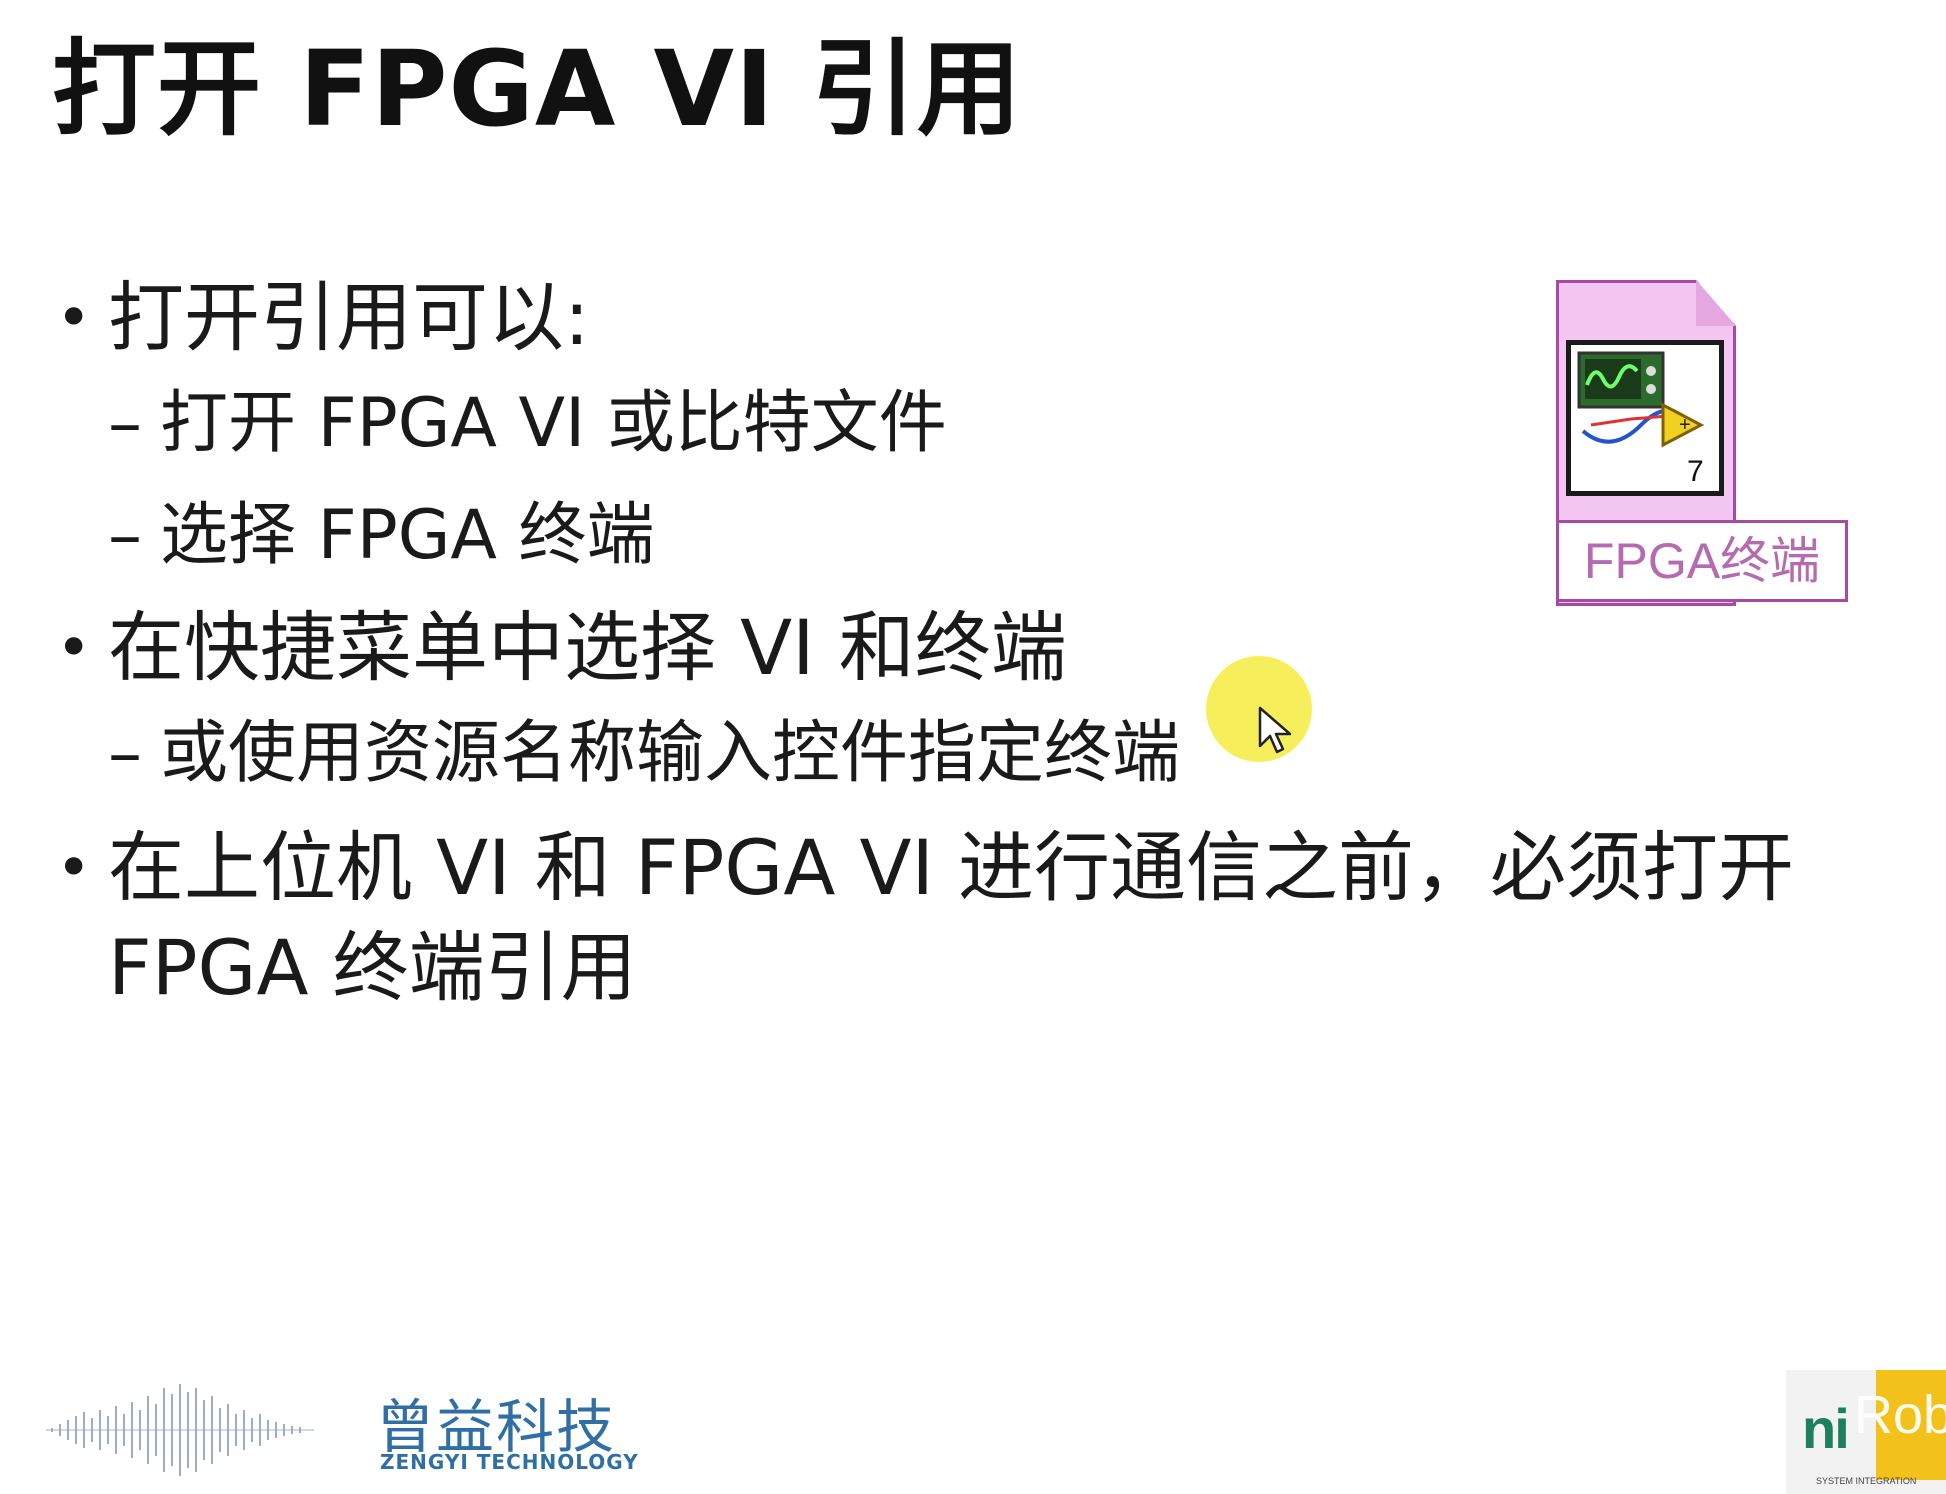  Describe the element at coordinates (407, 535) in the screenshot. I see `sub-bullet-text: 选择 FPGA 终端` at that location.